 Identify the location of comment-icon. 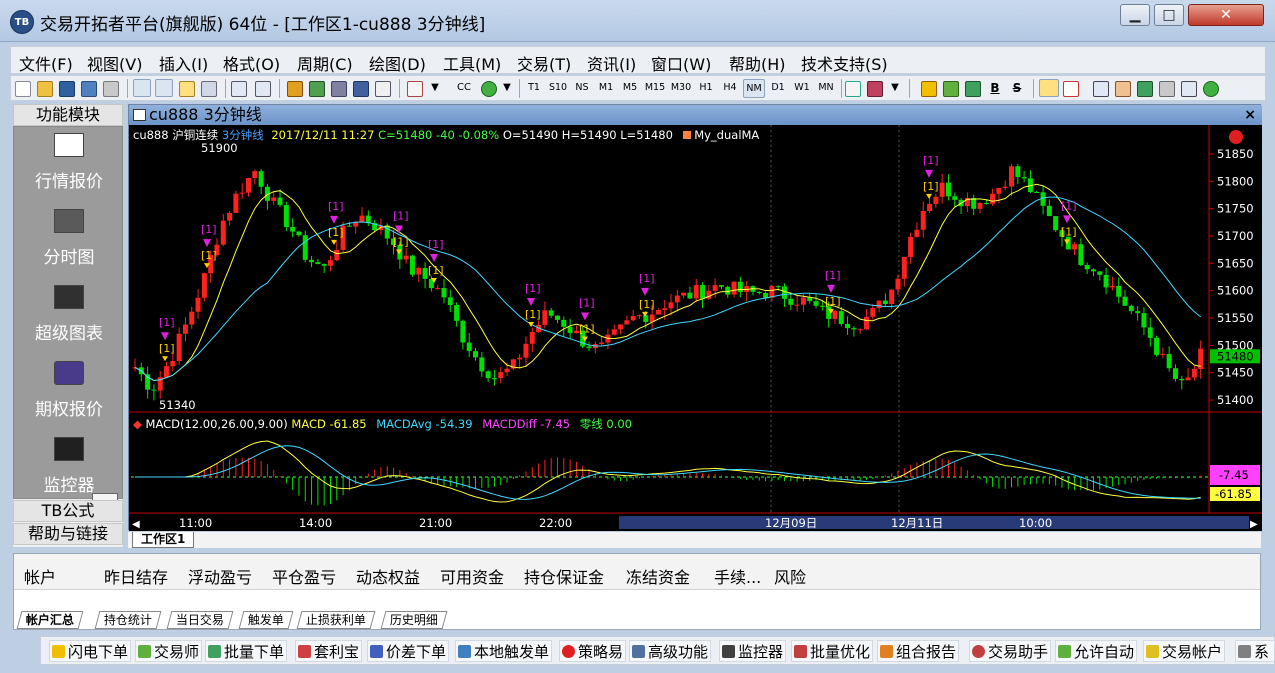
(1049, 88).